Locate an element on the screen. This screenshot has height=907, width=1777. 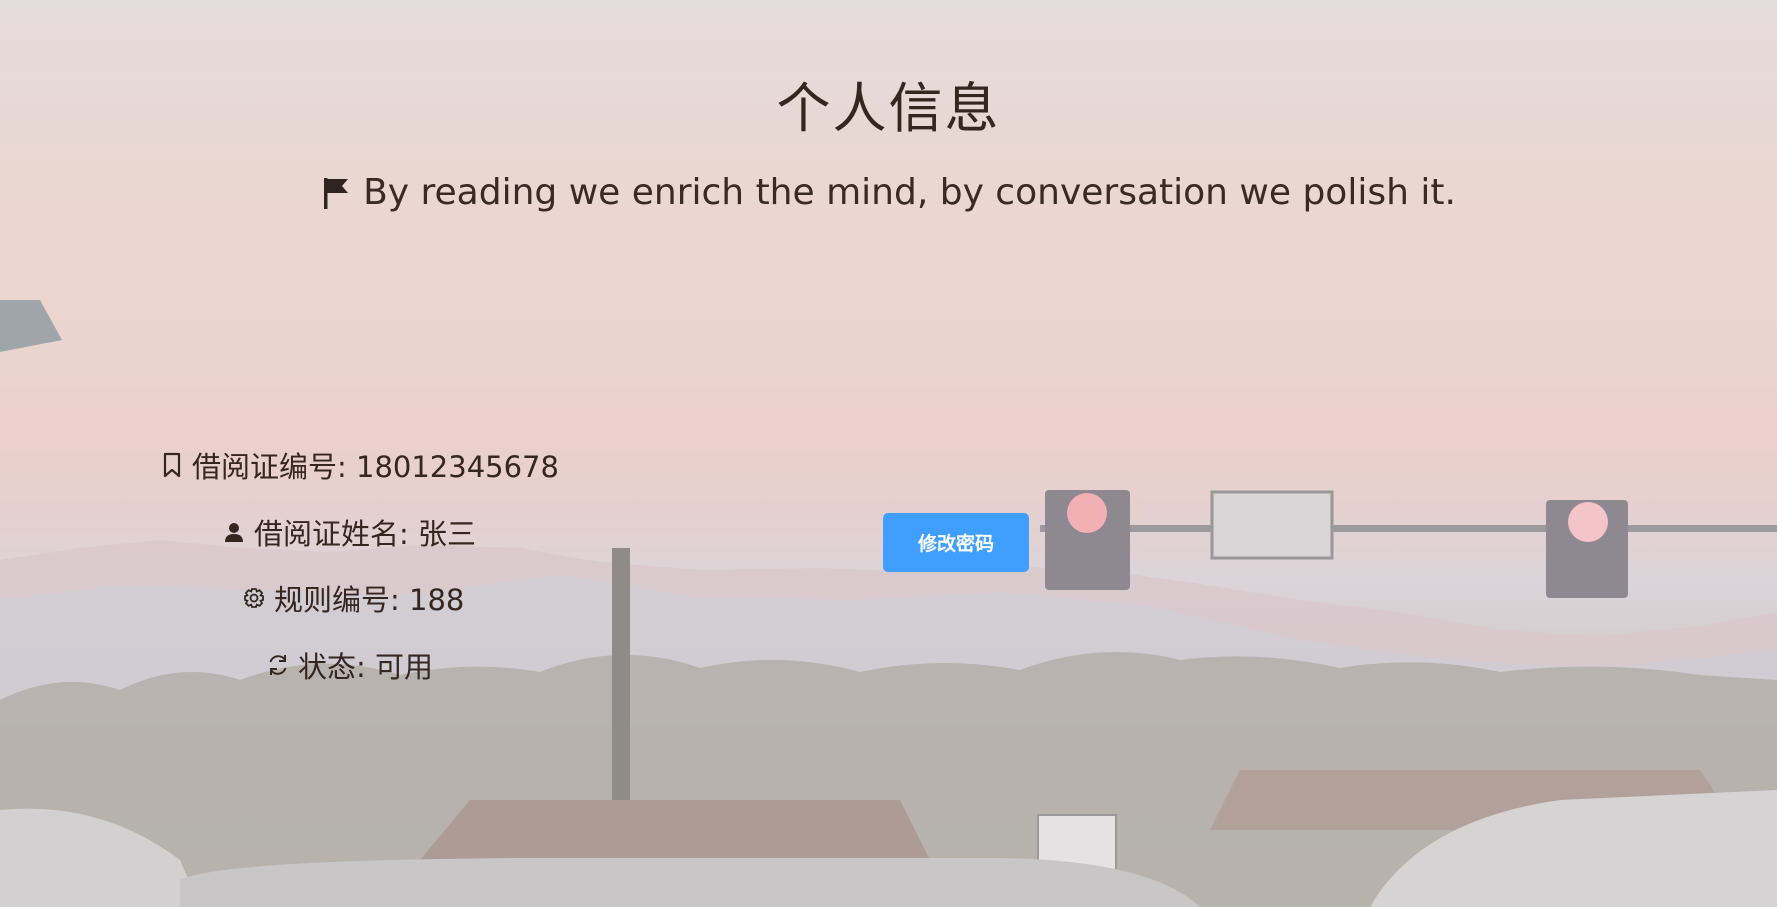
card-number-text: 借阅证编号: 18012345678 is located at coordinates (375, 467).